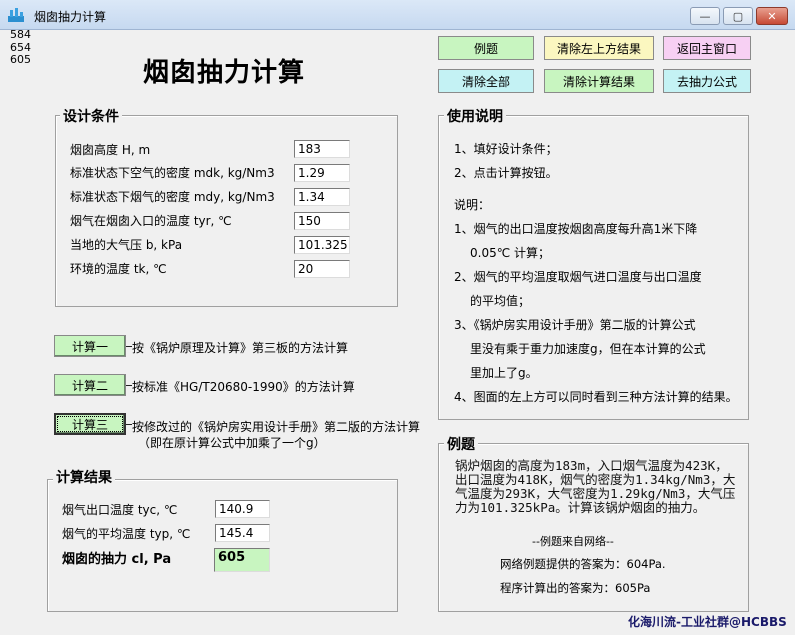 This screenshot has height=635, width=795. Describe the element at coordinates (242, 560) in the screenshot. I see `draft-output: 605` at that location.